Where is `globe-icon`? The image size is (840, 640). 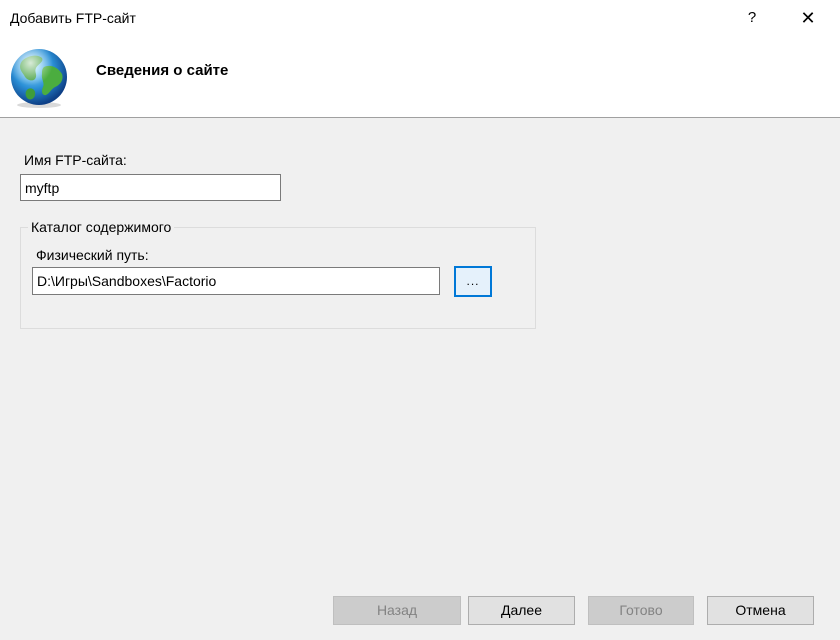 globe-icon is located at coordinates (39, 78).